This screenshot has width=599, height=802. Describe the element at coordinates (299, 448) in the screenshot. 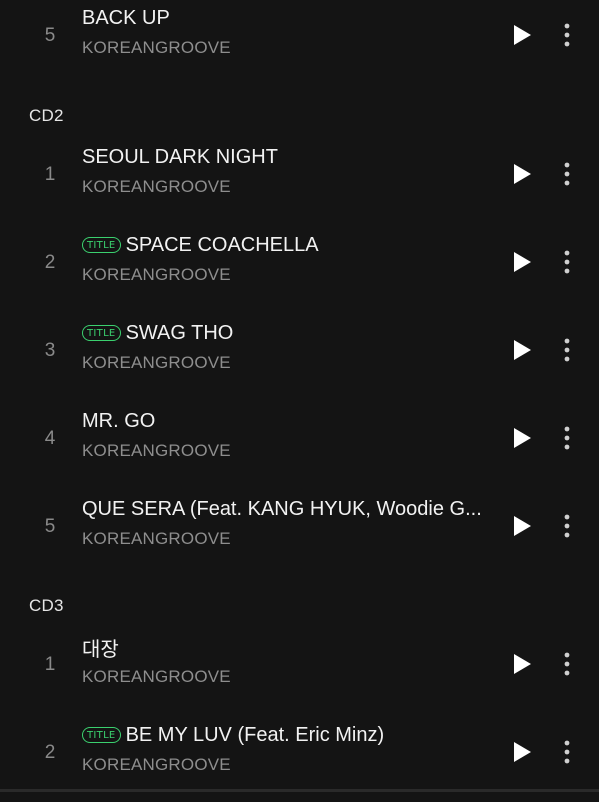

I see `track-row: 4 MR. GO KOREANGROOVE` at that location.